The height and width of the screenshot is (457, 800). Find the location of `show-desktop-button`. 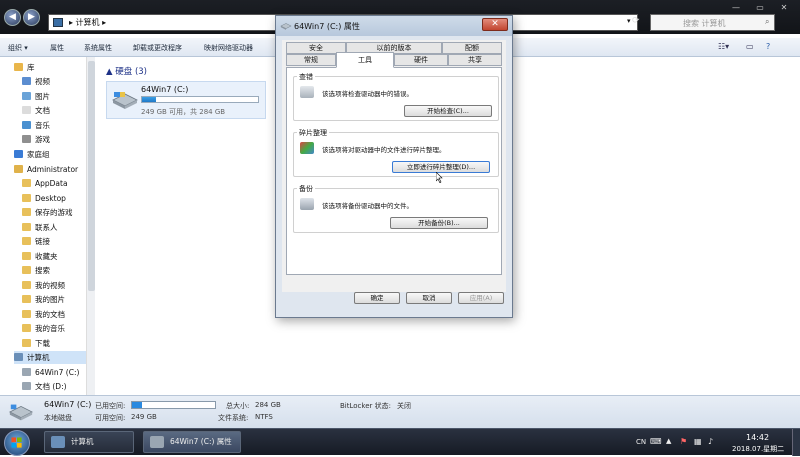

show-desktop-button is located at coordinates (796, 442).